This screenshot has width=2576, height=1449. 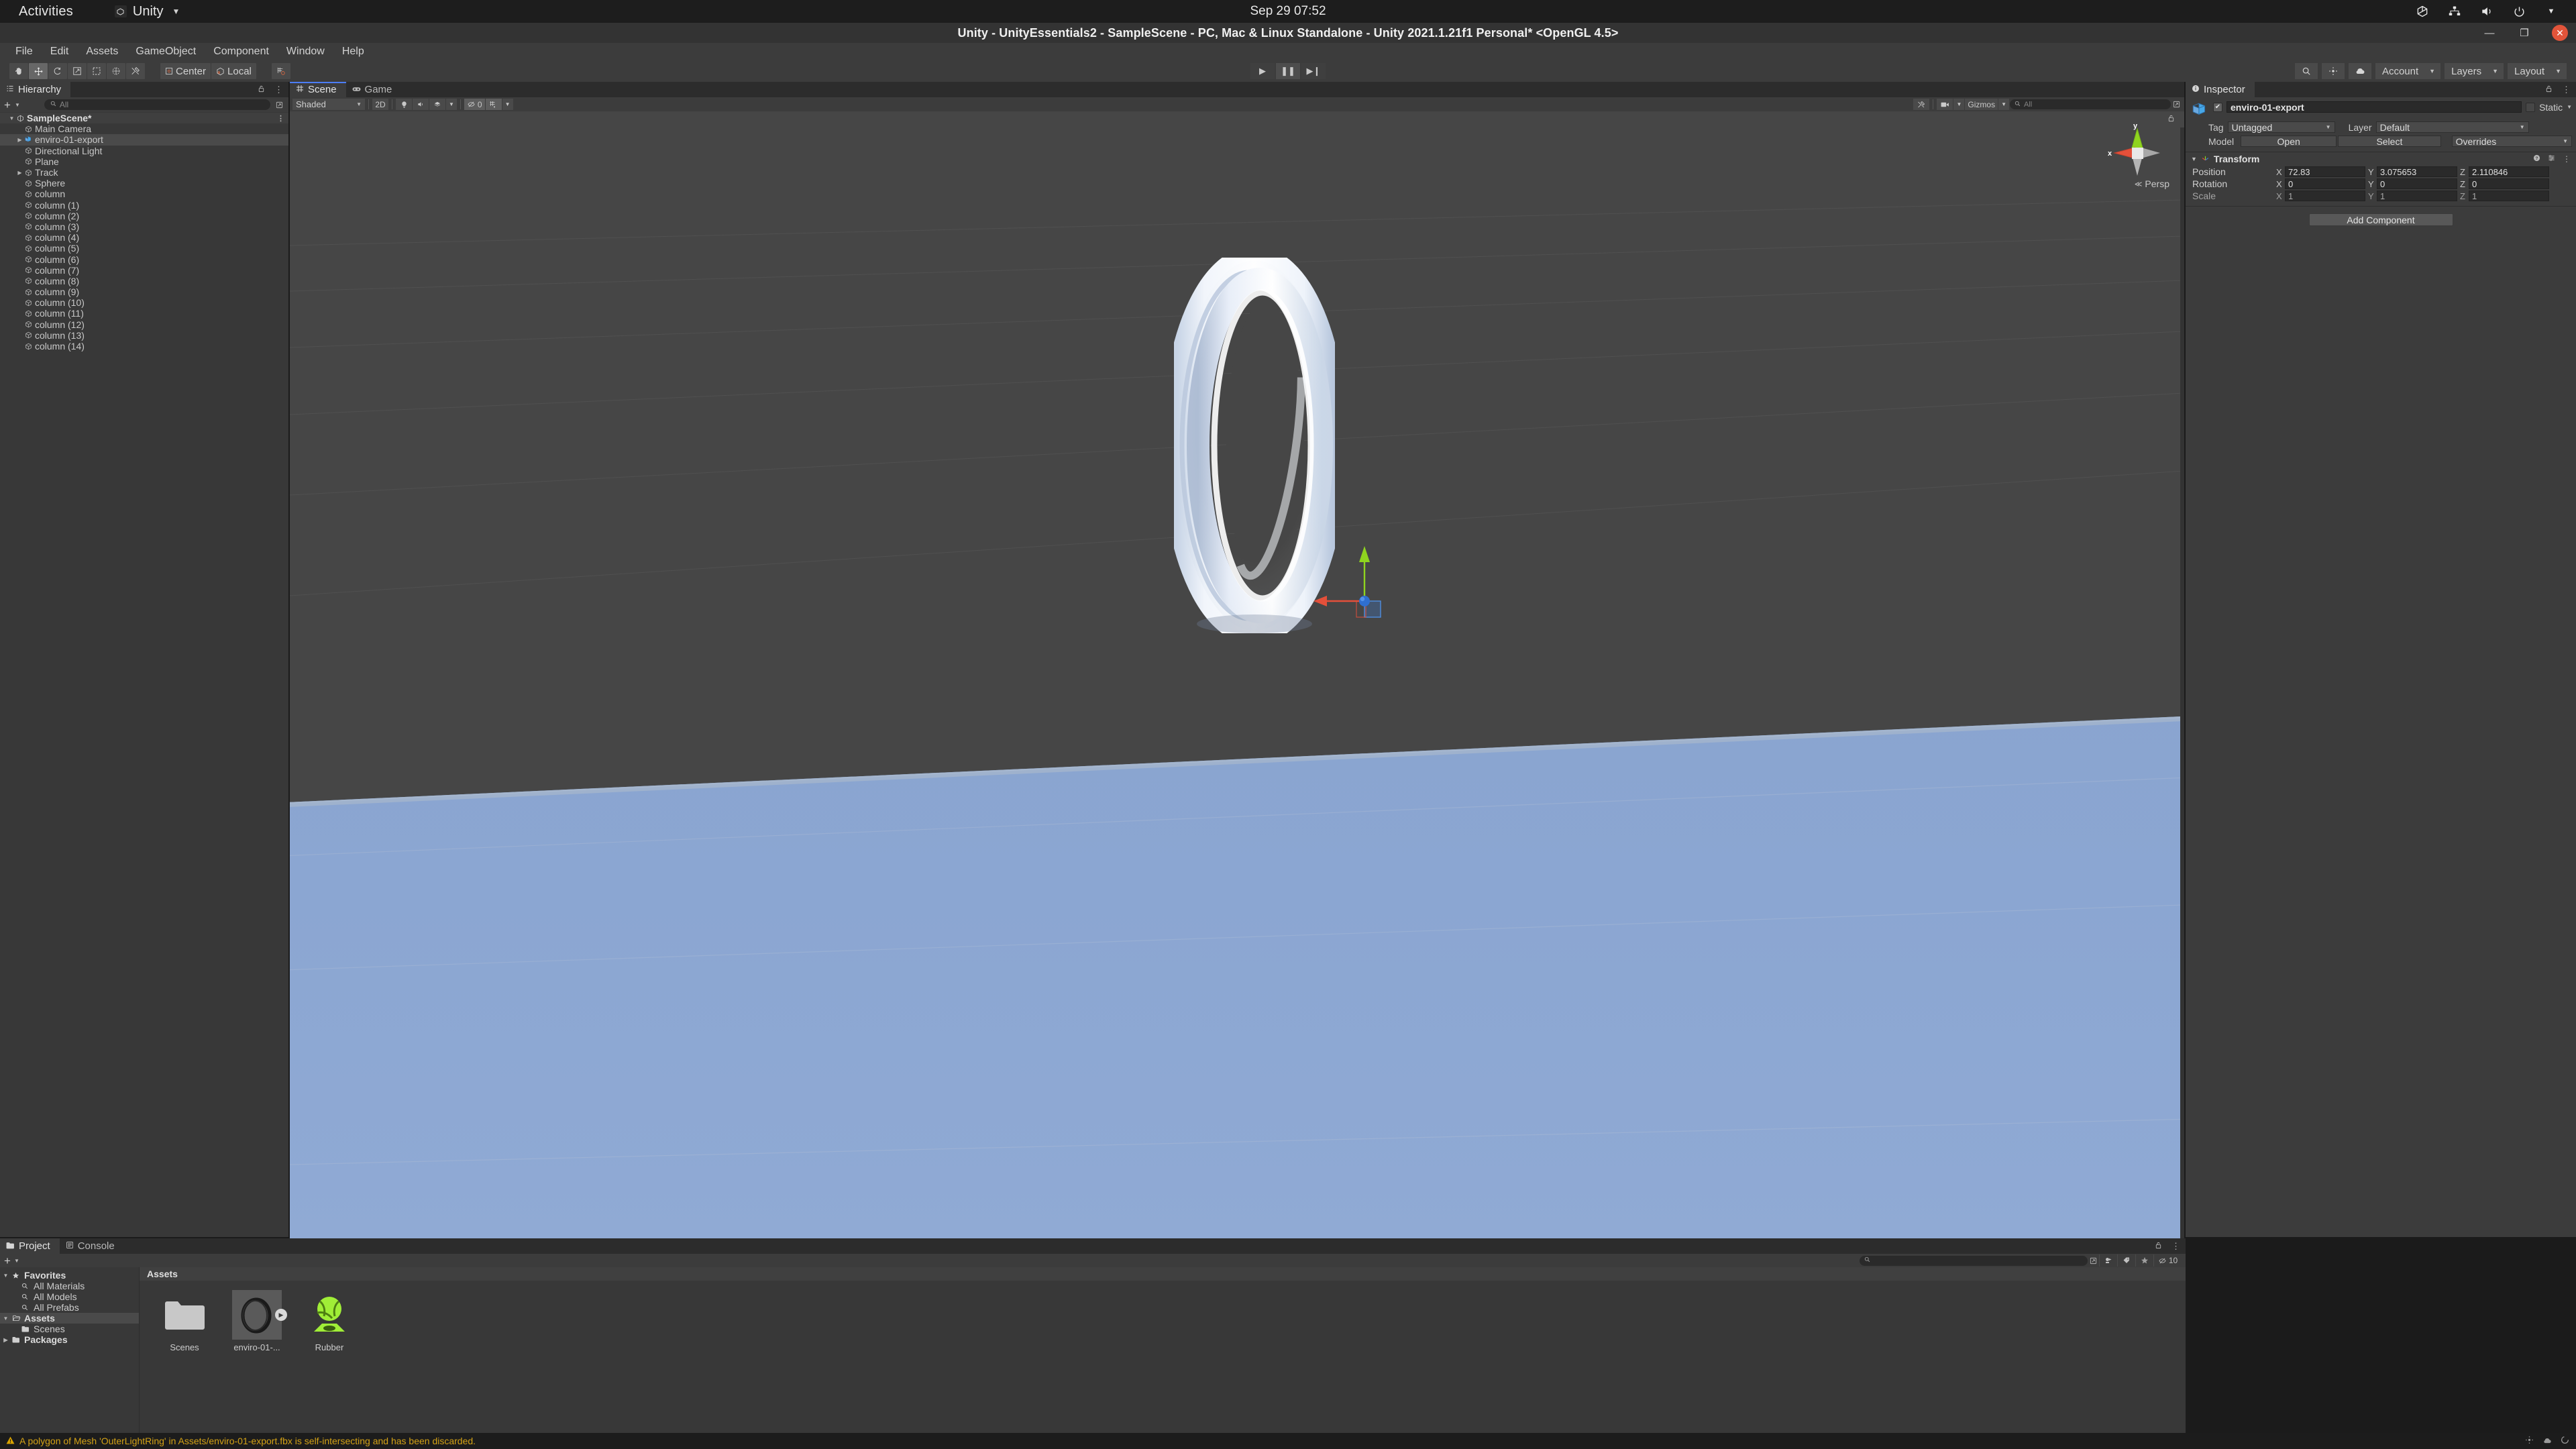 I want to click on toggle-2d-button: 2D, so click(x=380, y=104).